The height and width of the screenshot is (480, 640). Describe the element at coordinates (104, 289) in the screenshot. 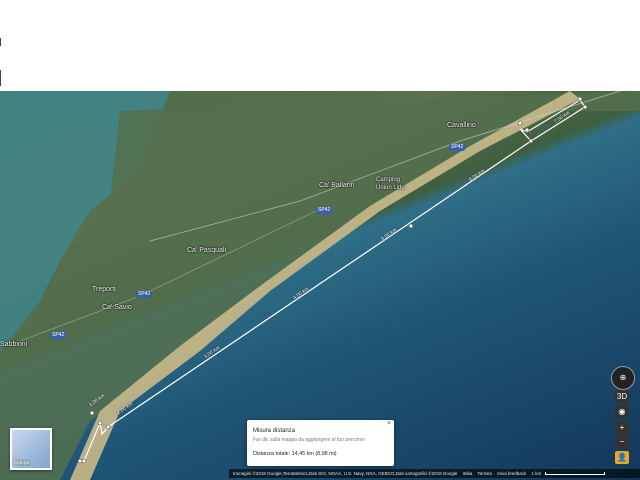

I see `place-label: Treporti` at that location.